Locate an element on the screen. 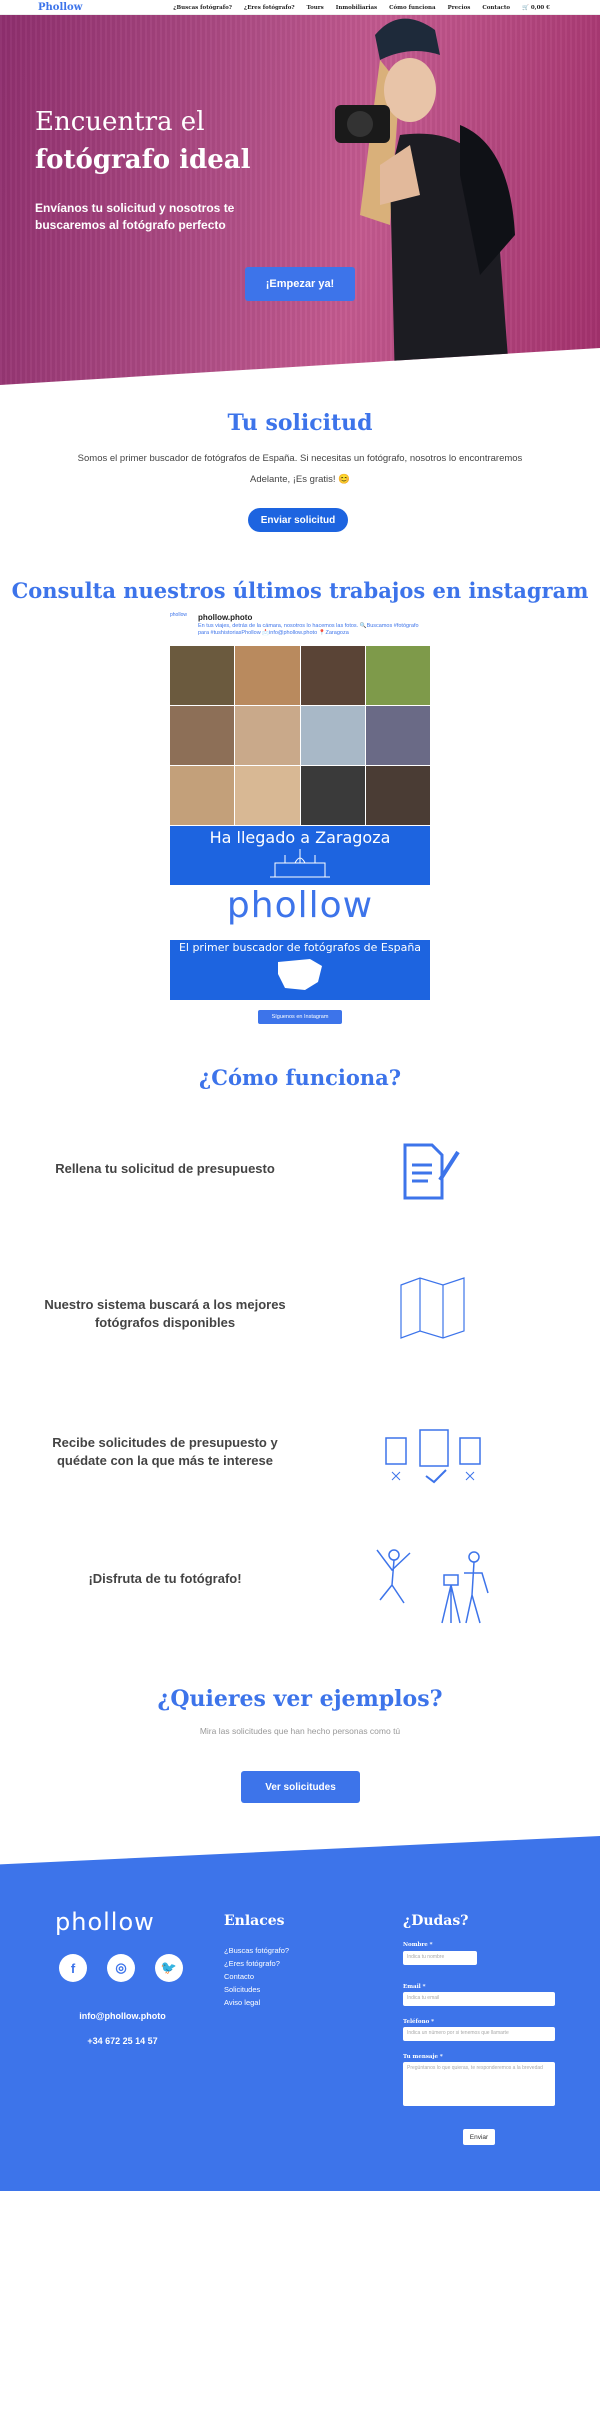 This screenshot has height=2417, width=600. instagram-avatar: phollow is located at coordinates (182, 624).